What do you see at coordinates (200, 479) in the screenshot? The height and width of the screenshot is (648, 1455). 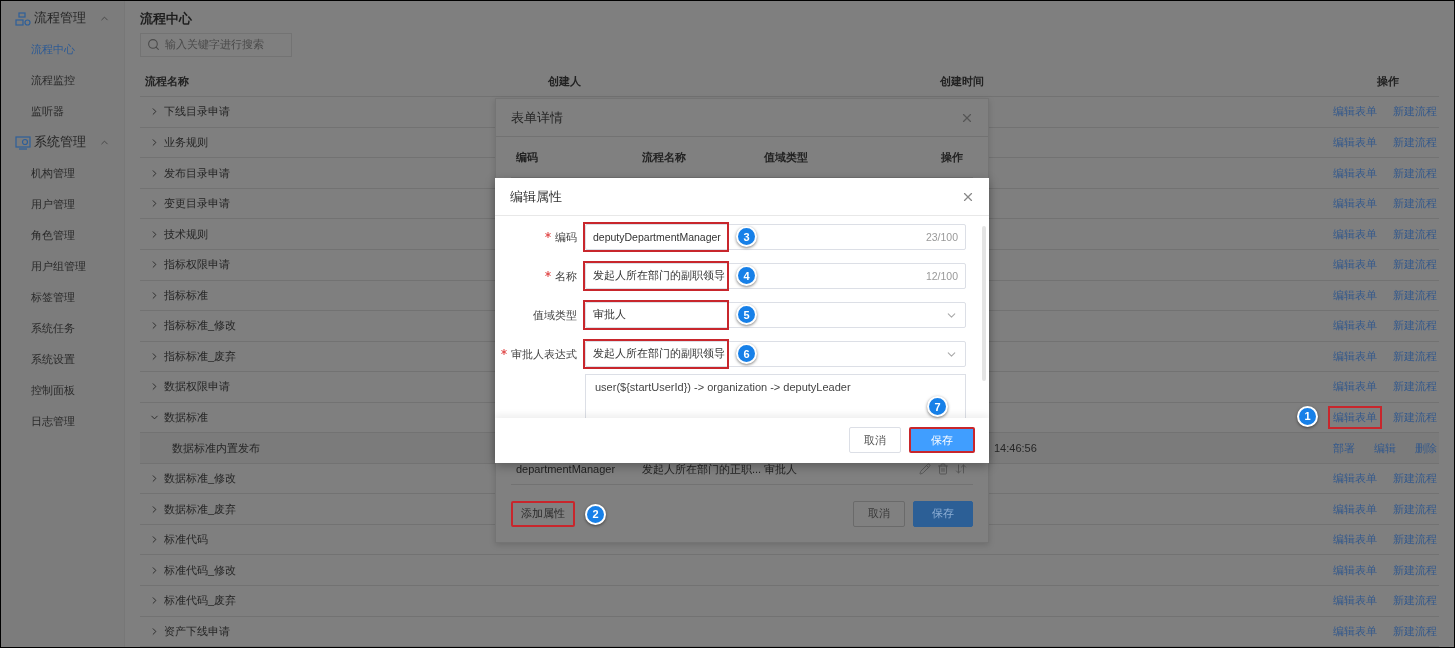 I see `process-name: 数据标准_修改` at bounding box center [200, 479].